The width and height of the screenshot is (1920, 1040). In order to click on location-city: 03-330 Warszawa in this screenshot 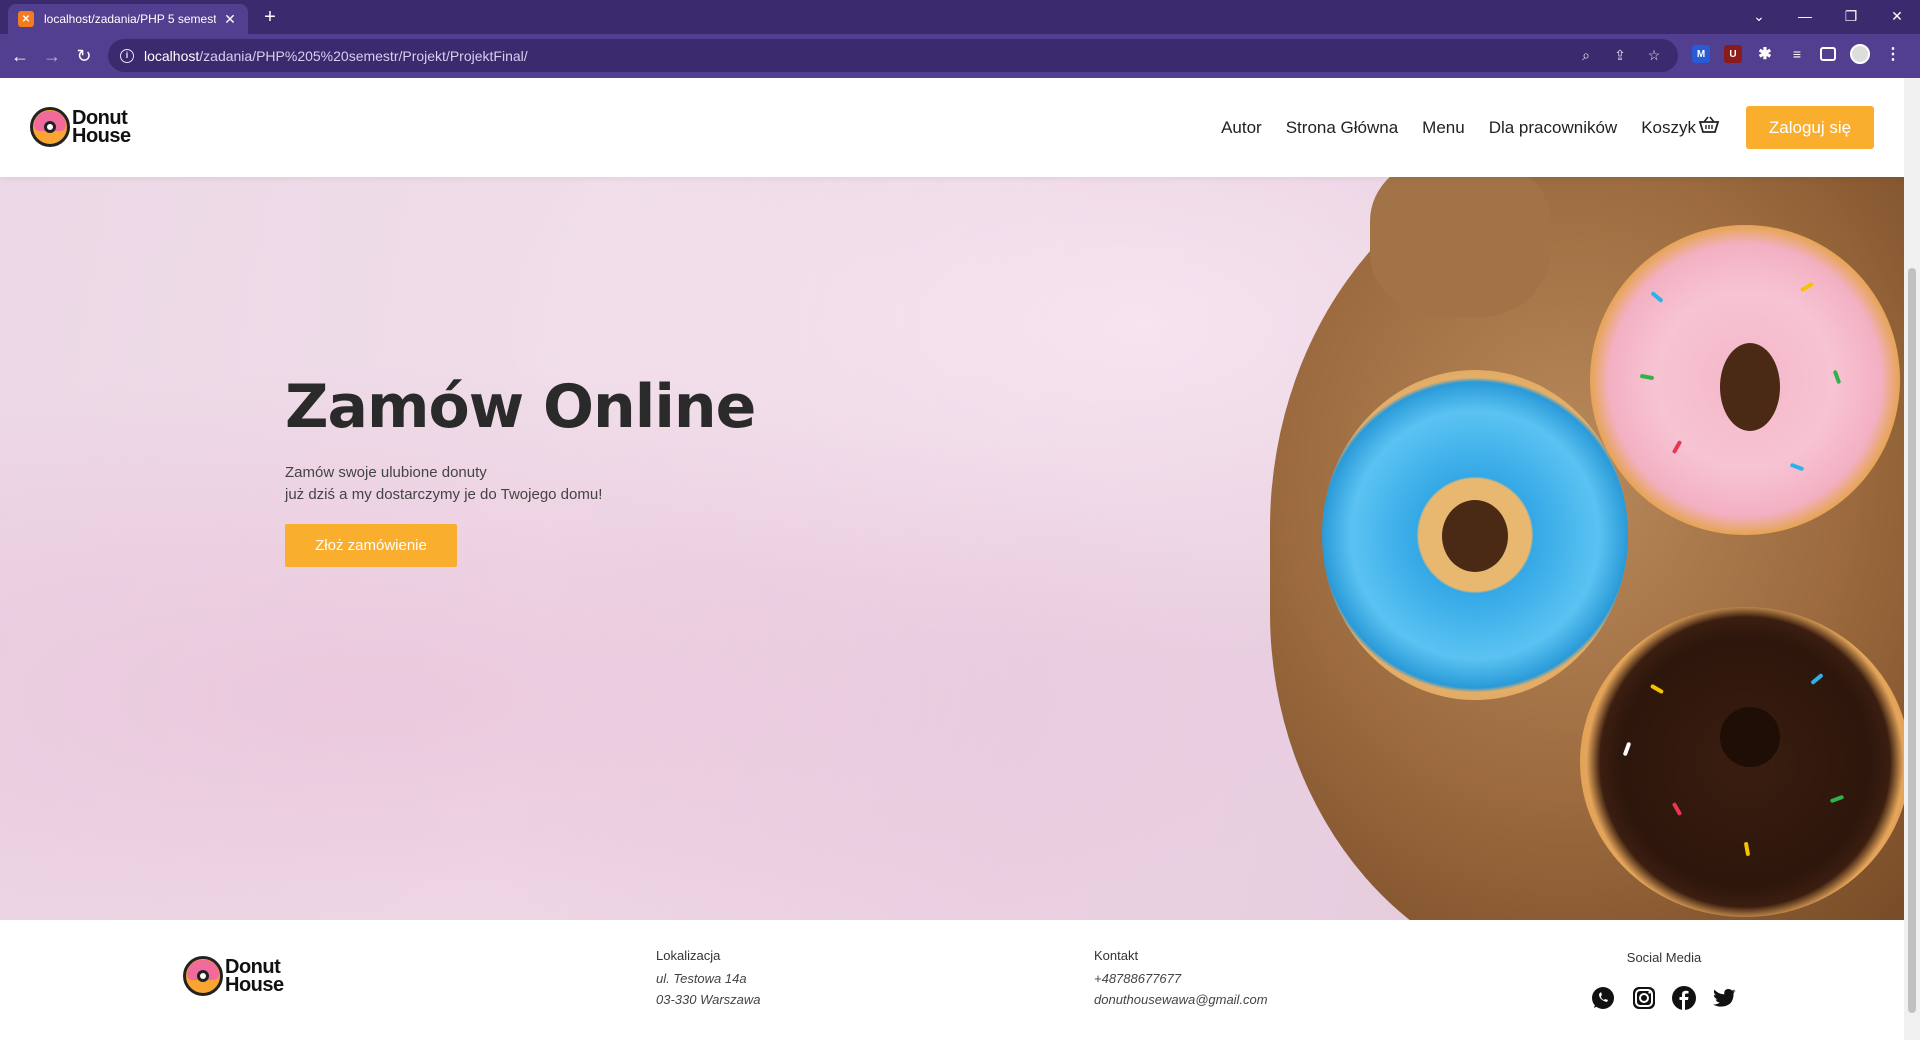, I will do `click(708, 999)`.